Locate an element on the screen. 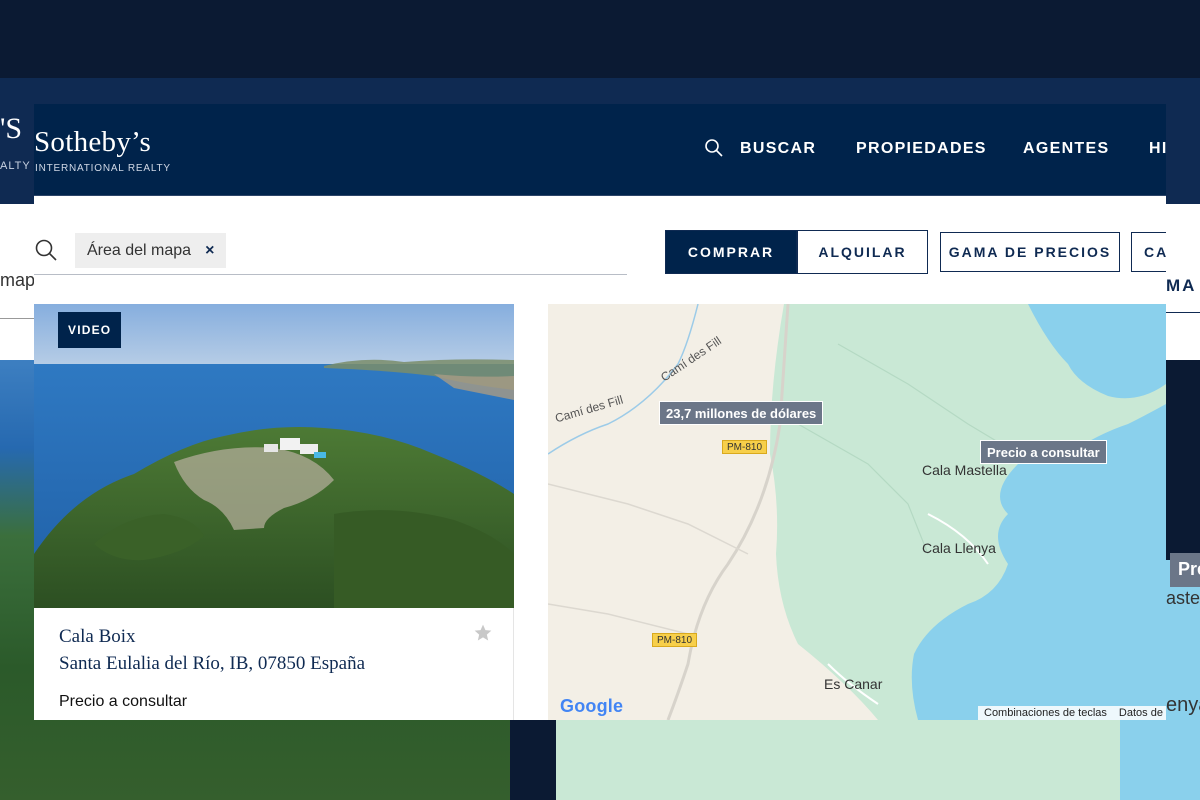  ghost-logo: 'S is located at coordinates (11, 128).